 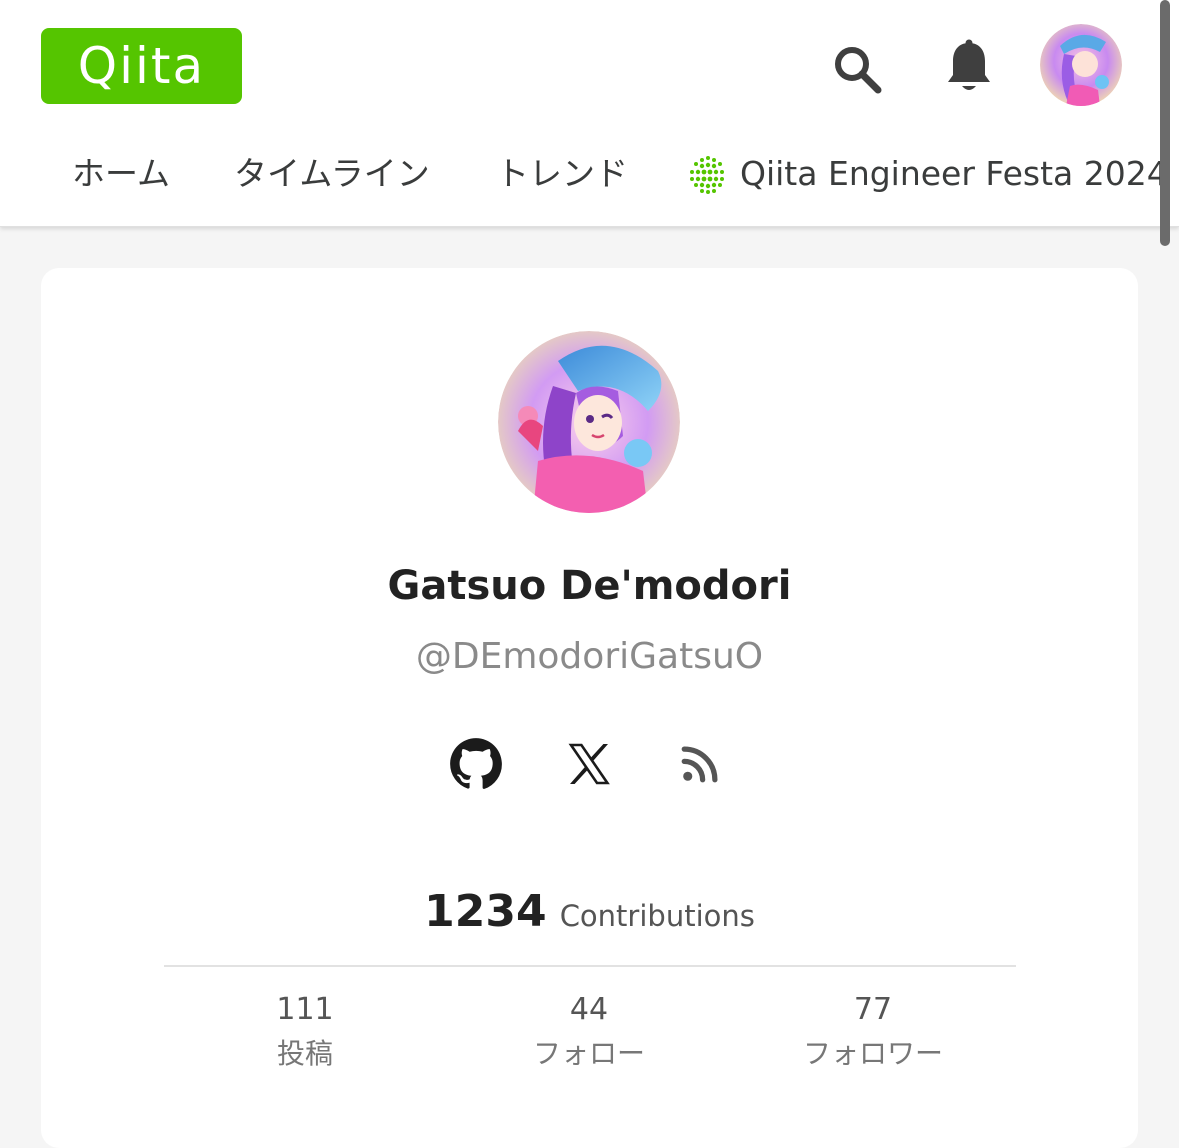 What do you see at coordinates (332, 174) in the screenshot?
I see `nav-timeline: タイムライン` at bounding box center [332, 174].